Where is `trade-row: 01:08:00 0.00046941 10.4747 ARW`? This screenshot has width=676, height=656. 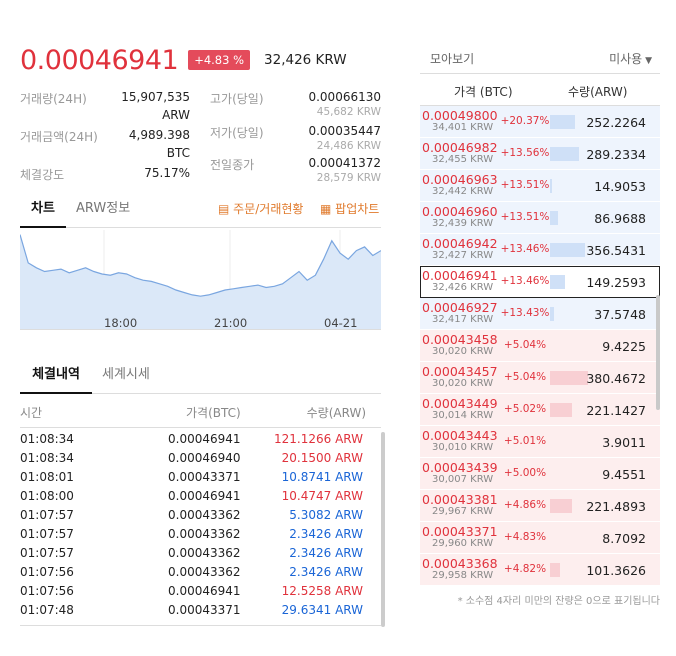 trade-row: 01:08:00 0.00046941 10.4747 ARW is located at coordinates (200, 496).